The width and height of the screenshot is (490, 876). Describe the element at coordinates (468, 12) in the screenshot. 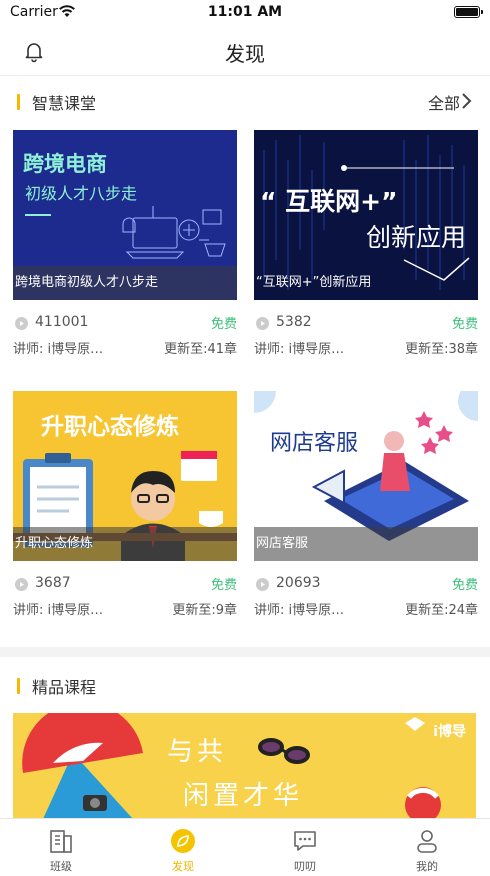

I see `battery-icon` at that location.